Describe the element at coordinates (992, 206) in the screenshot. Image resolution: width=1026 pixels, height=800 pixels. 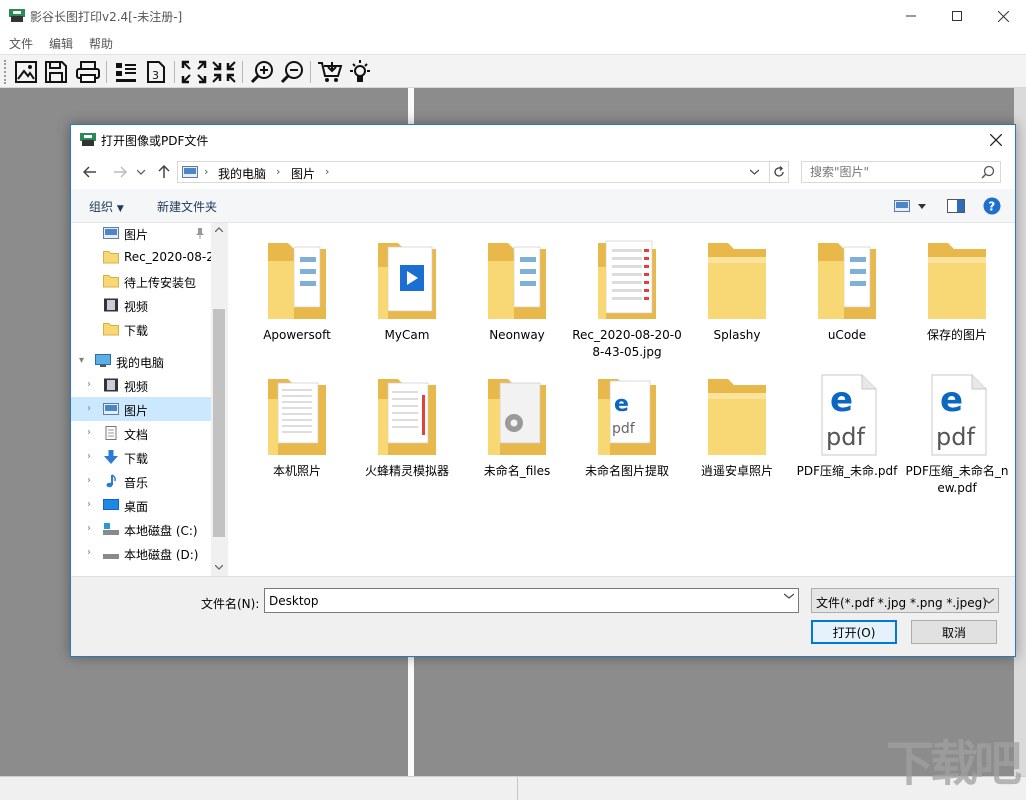
I see `help-icon: ?` at that location.